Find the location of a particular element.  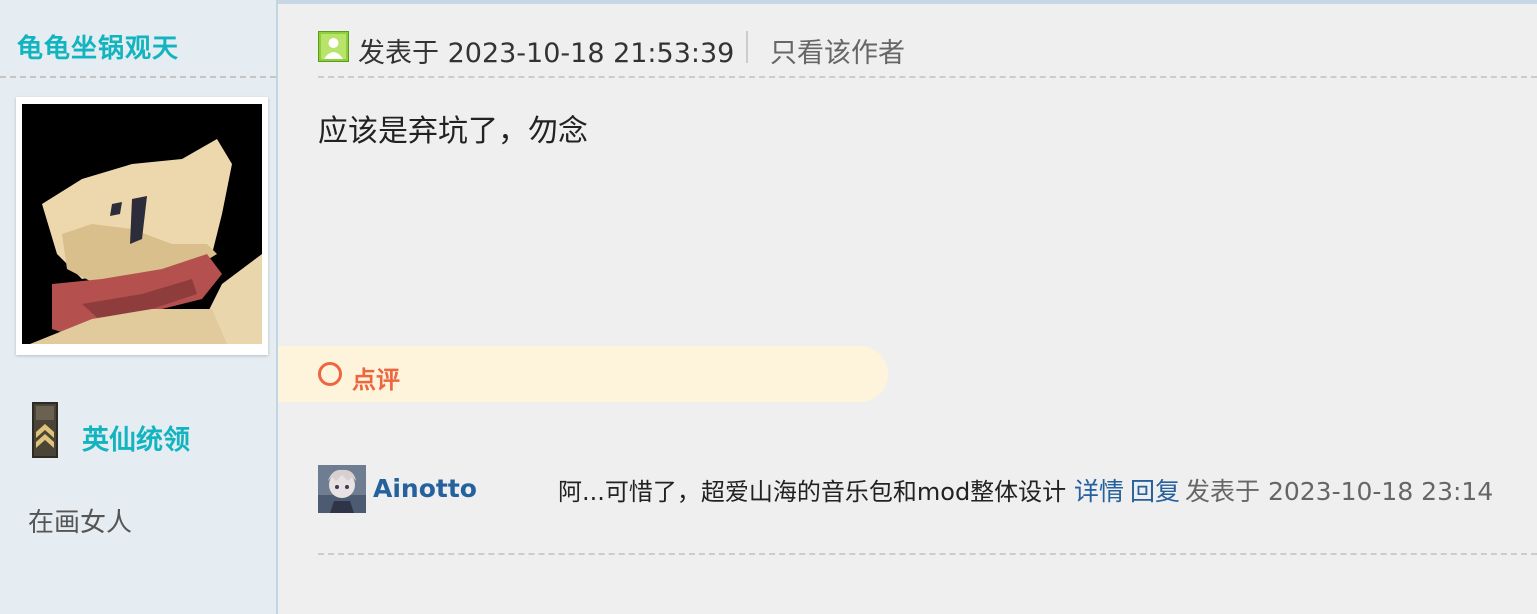

rank-title: 英仙统领 is located at coordinates (136, 437).